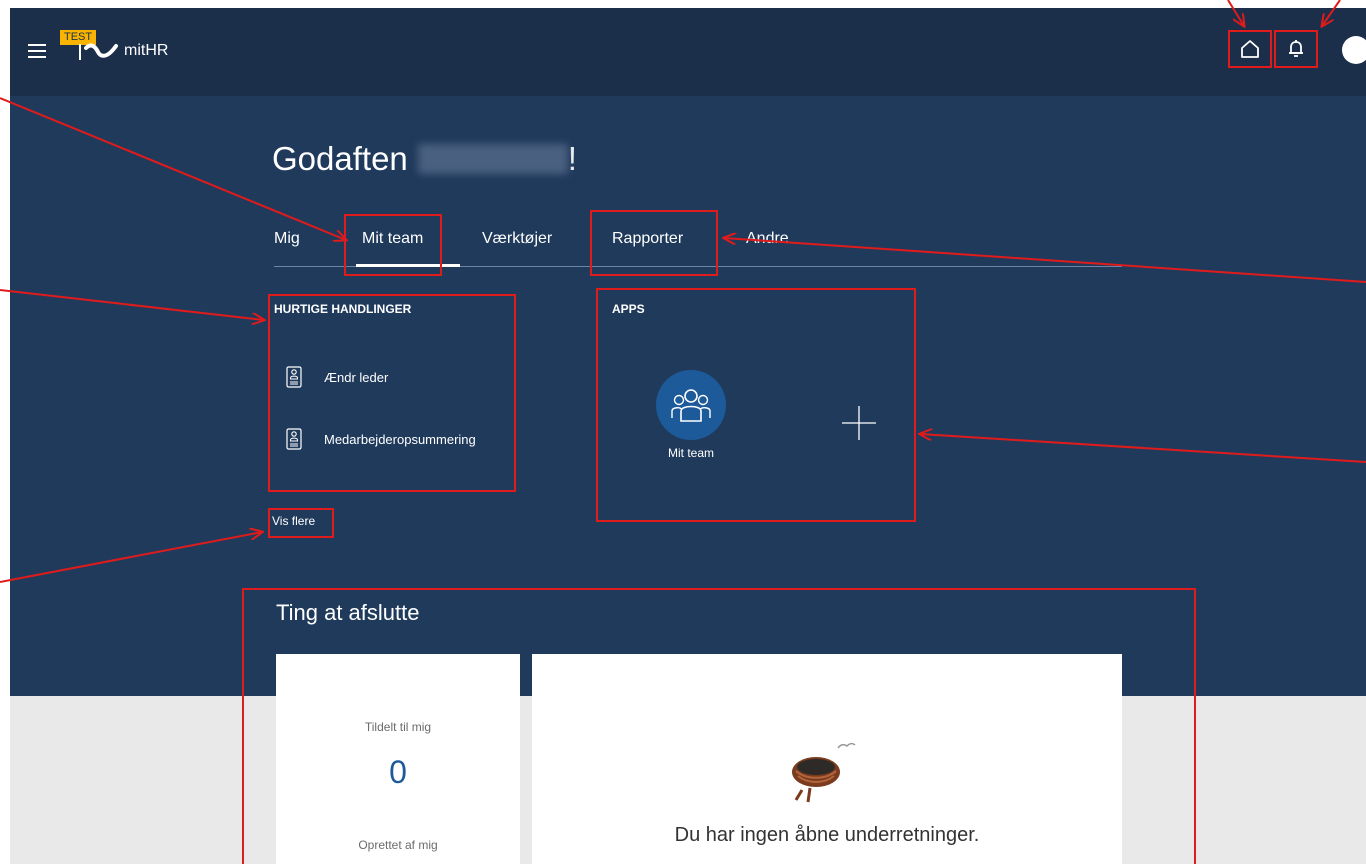  Describe the element at coordinates (287, 239) in the screenshot. I see `tab-mig: Mig` at that location.